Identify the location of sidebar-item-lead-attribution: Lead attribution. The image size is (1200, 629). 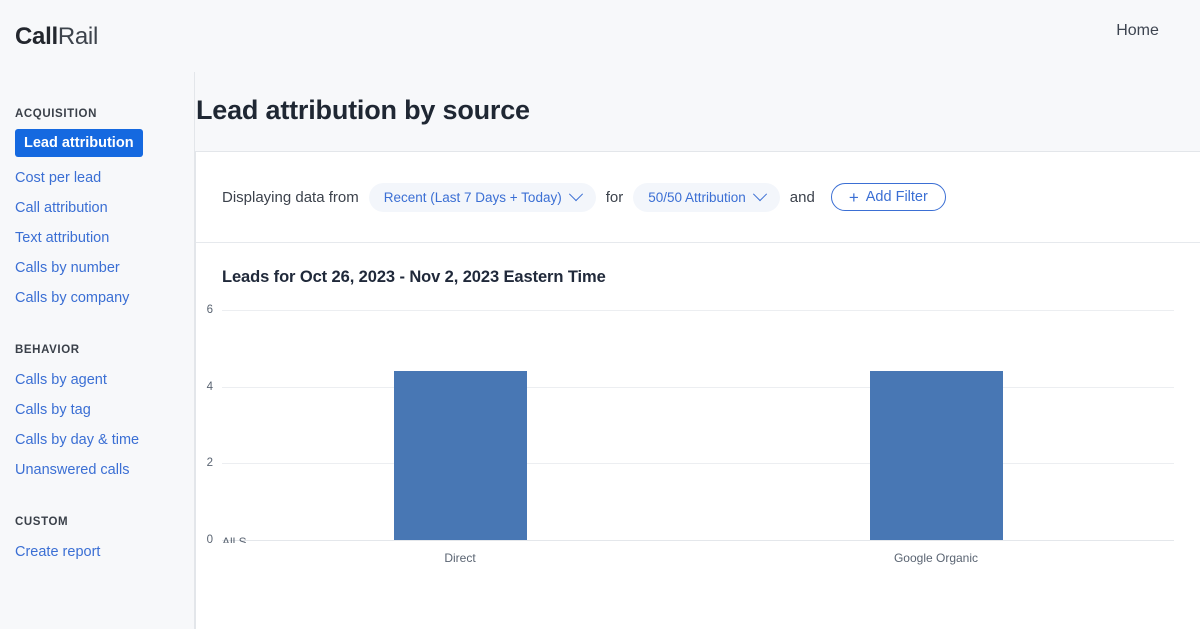
(79, 143).